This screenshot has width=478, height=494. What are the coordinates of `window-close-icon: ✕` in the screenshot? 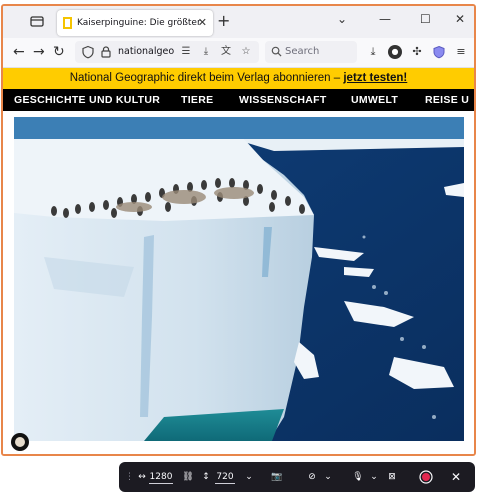 It's located at (460, 19).